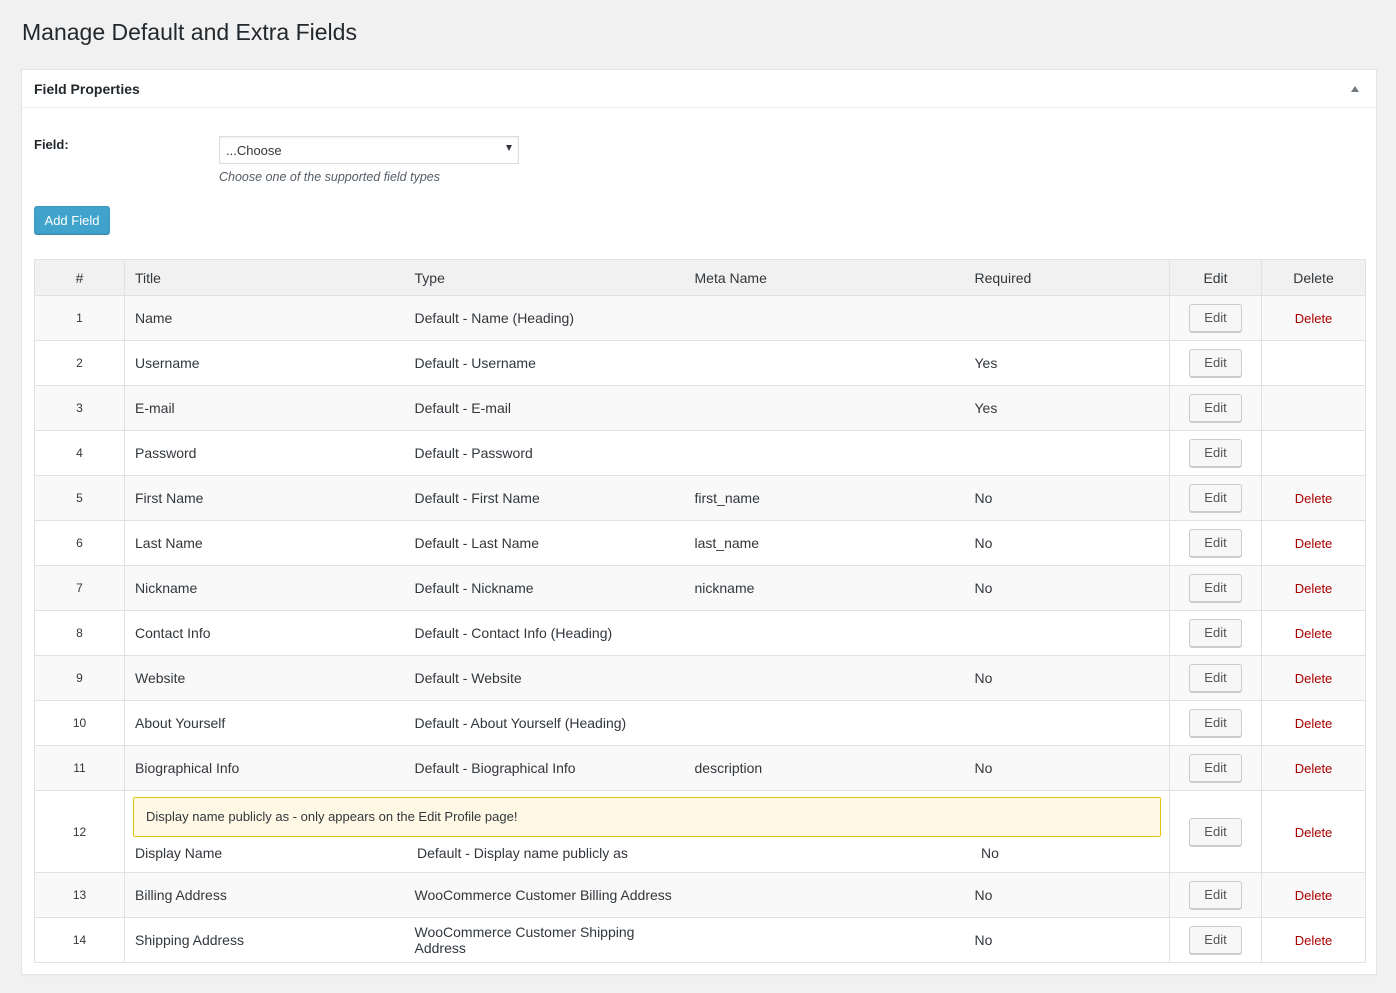 The height and width of the screenshot is (993, 1396). I want to click on collapse-arrow-icon, so click(1355, 88).